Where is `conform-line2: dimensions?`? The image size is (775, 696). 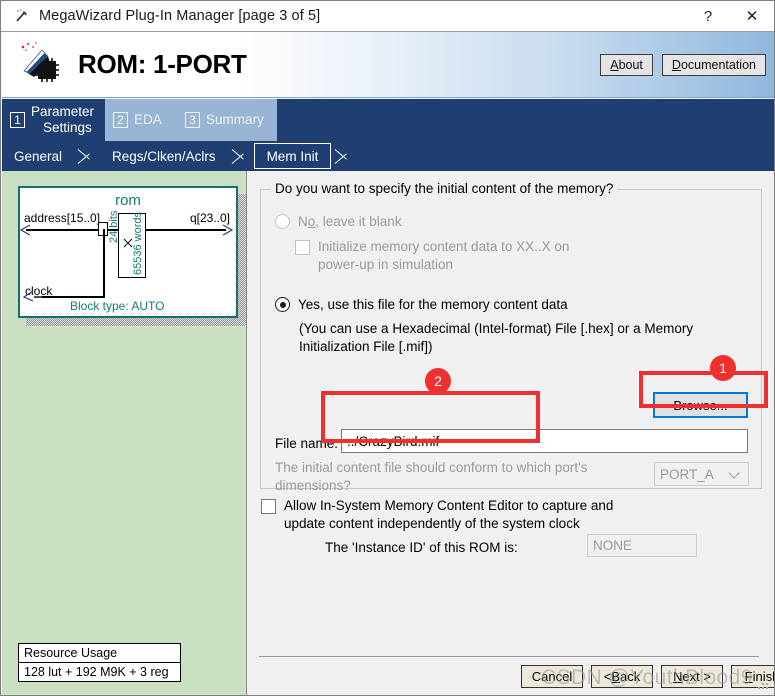
conform-line2: dimensions? is located at coordinates (313, 485).